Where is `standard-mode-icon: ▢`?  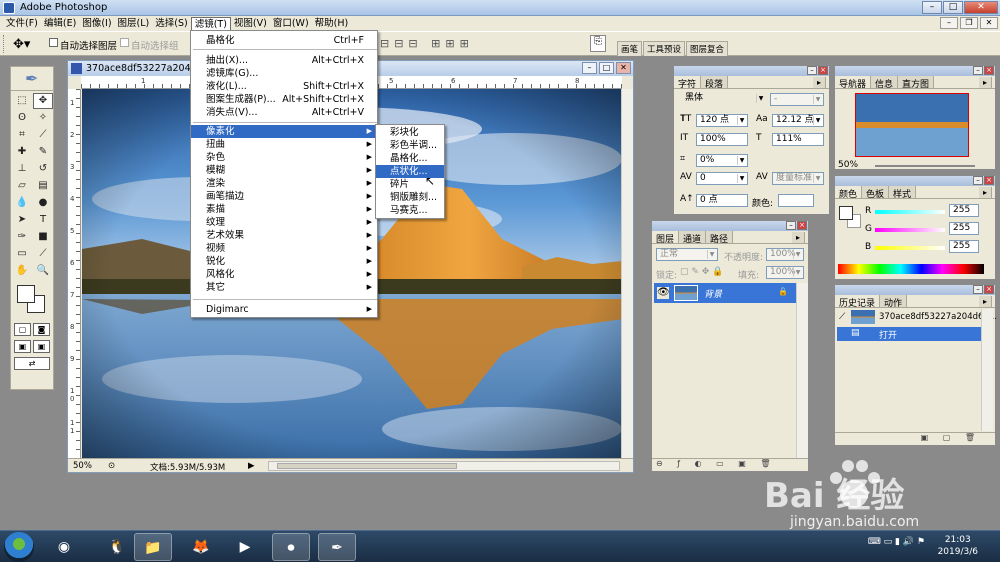
standard-mode-icon: ▢ is located at coordinates (22, 329).